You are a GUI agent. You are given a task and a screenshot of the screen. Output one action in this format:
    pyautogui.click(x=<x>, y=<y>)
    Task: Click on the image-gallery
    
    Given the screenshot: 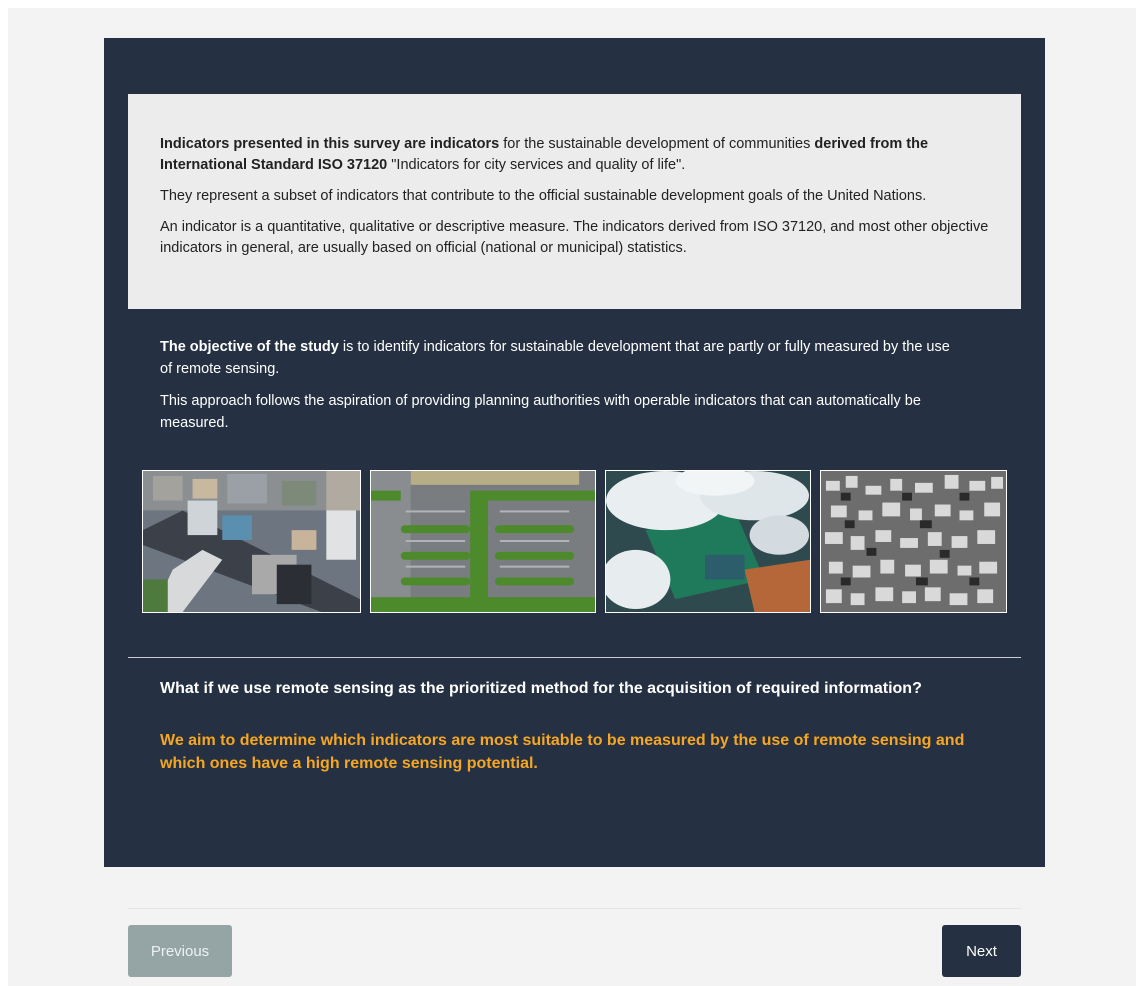 What is the action you would take?
    pyautogui.click(x=577, y=543)
    